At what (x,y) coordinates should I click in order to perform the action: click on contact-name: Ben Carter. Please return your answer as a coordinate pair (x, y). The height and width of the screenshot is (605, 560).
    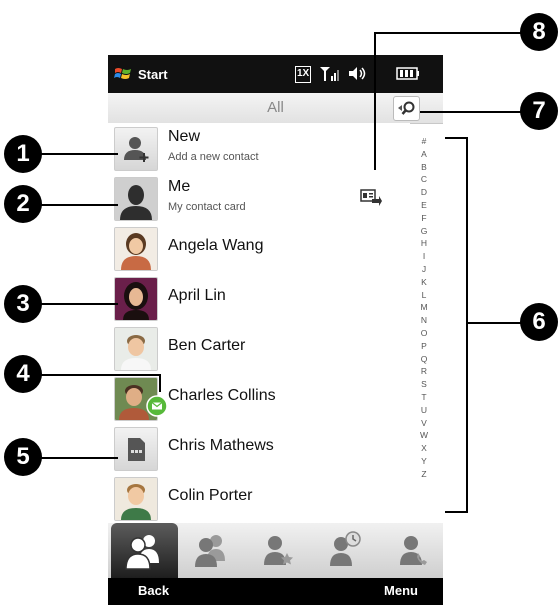
    Looking at the image, I should click on (207, 345).